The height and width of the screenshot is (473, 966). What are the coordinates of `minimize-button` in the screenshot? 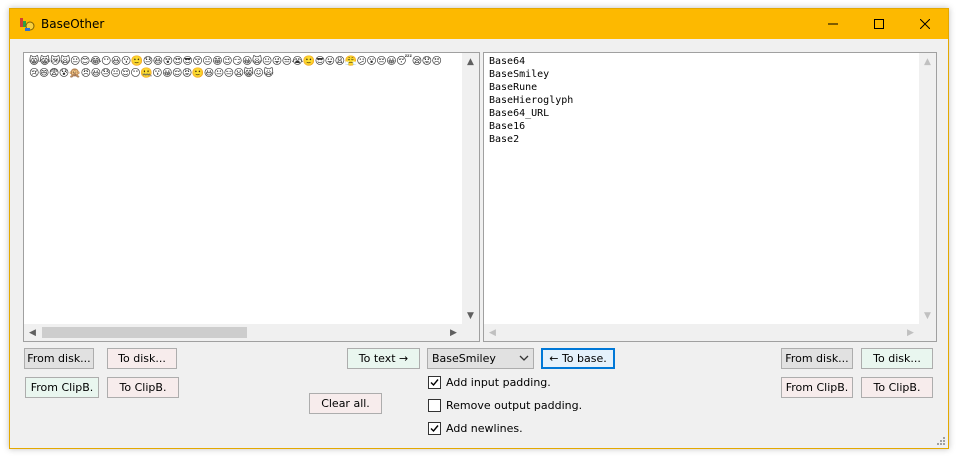 It's located at (833, 24).